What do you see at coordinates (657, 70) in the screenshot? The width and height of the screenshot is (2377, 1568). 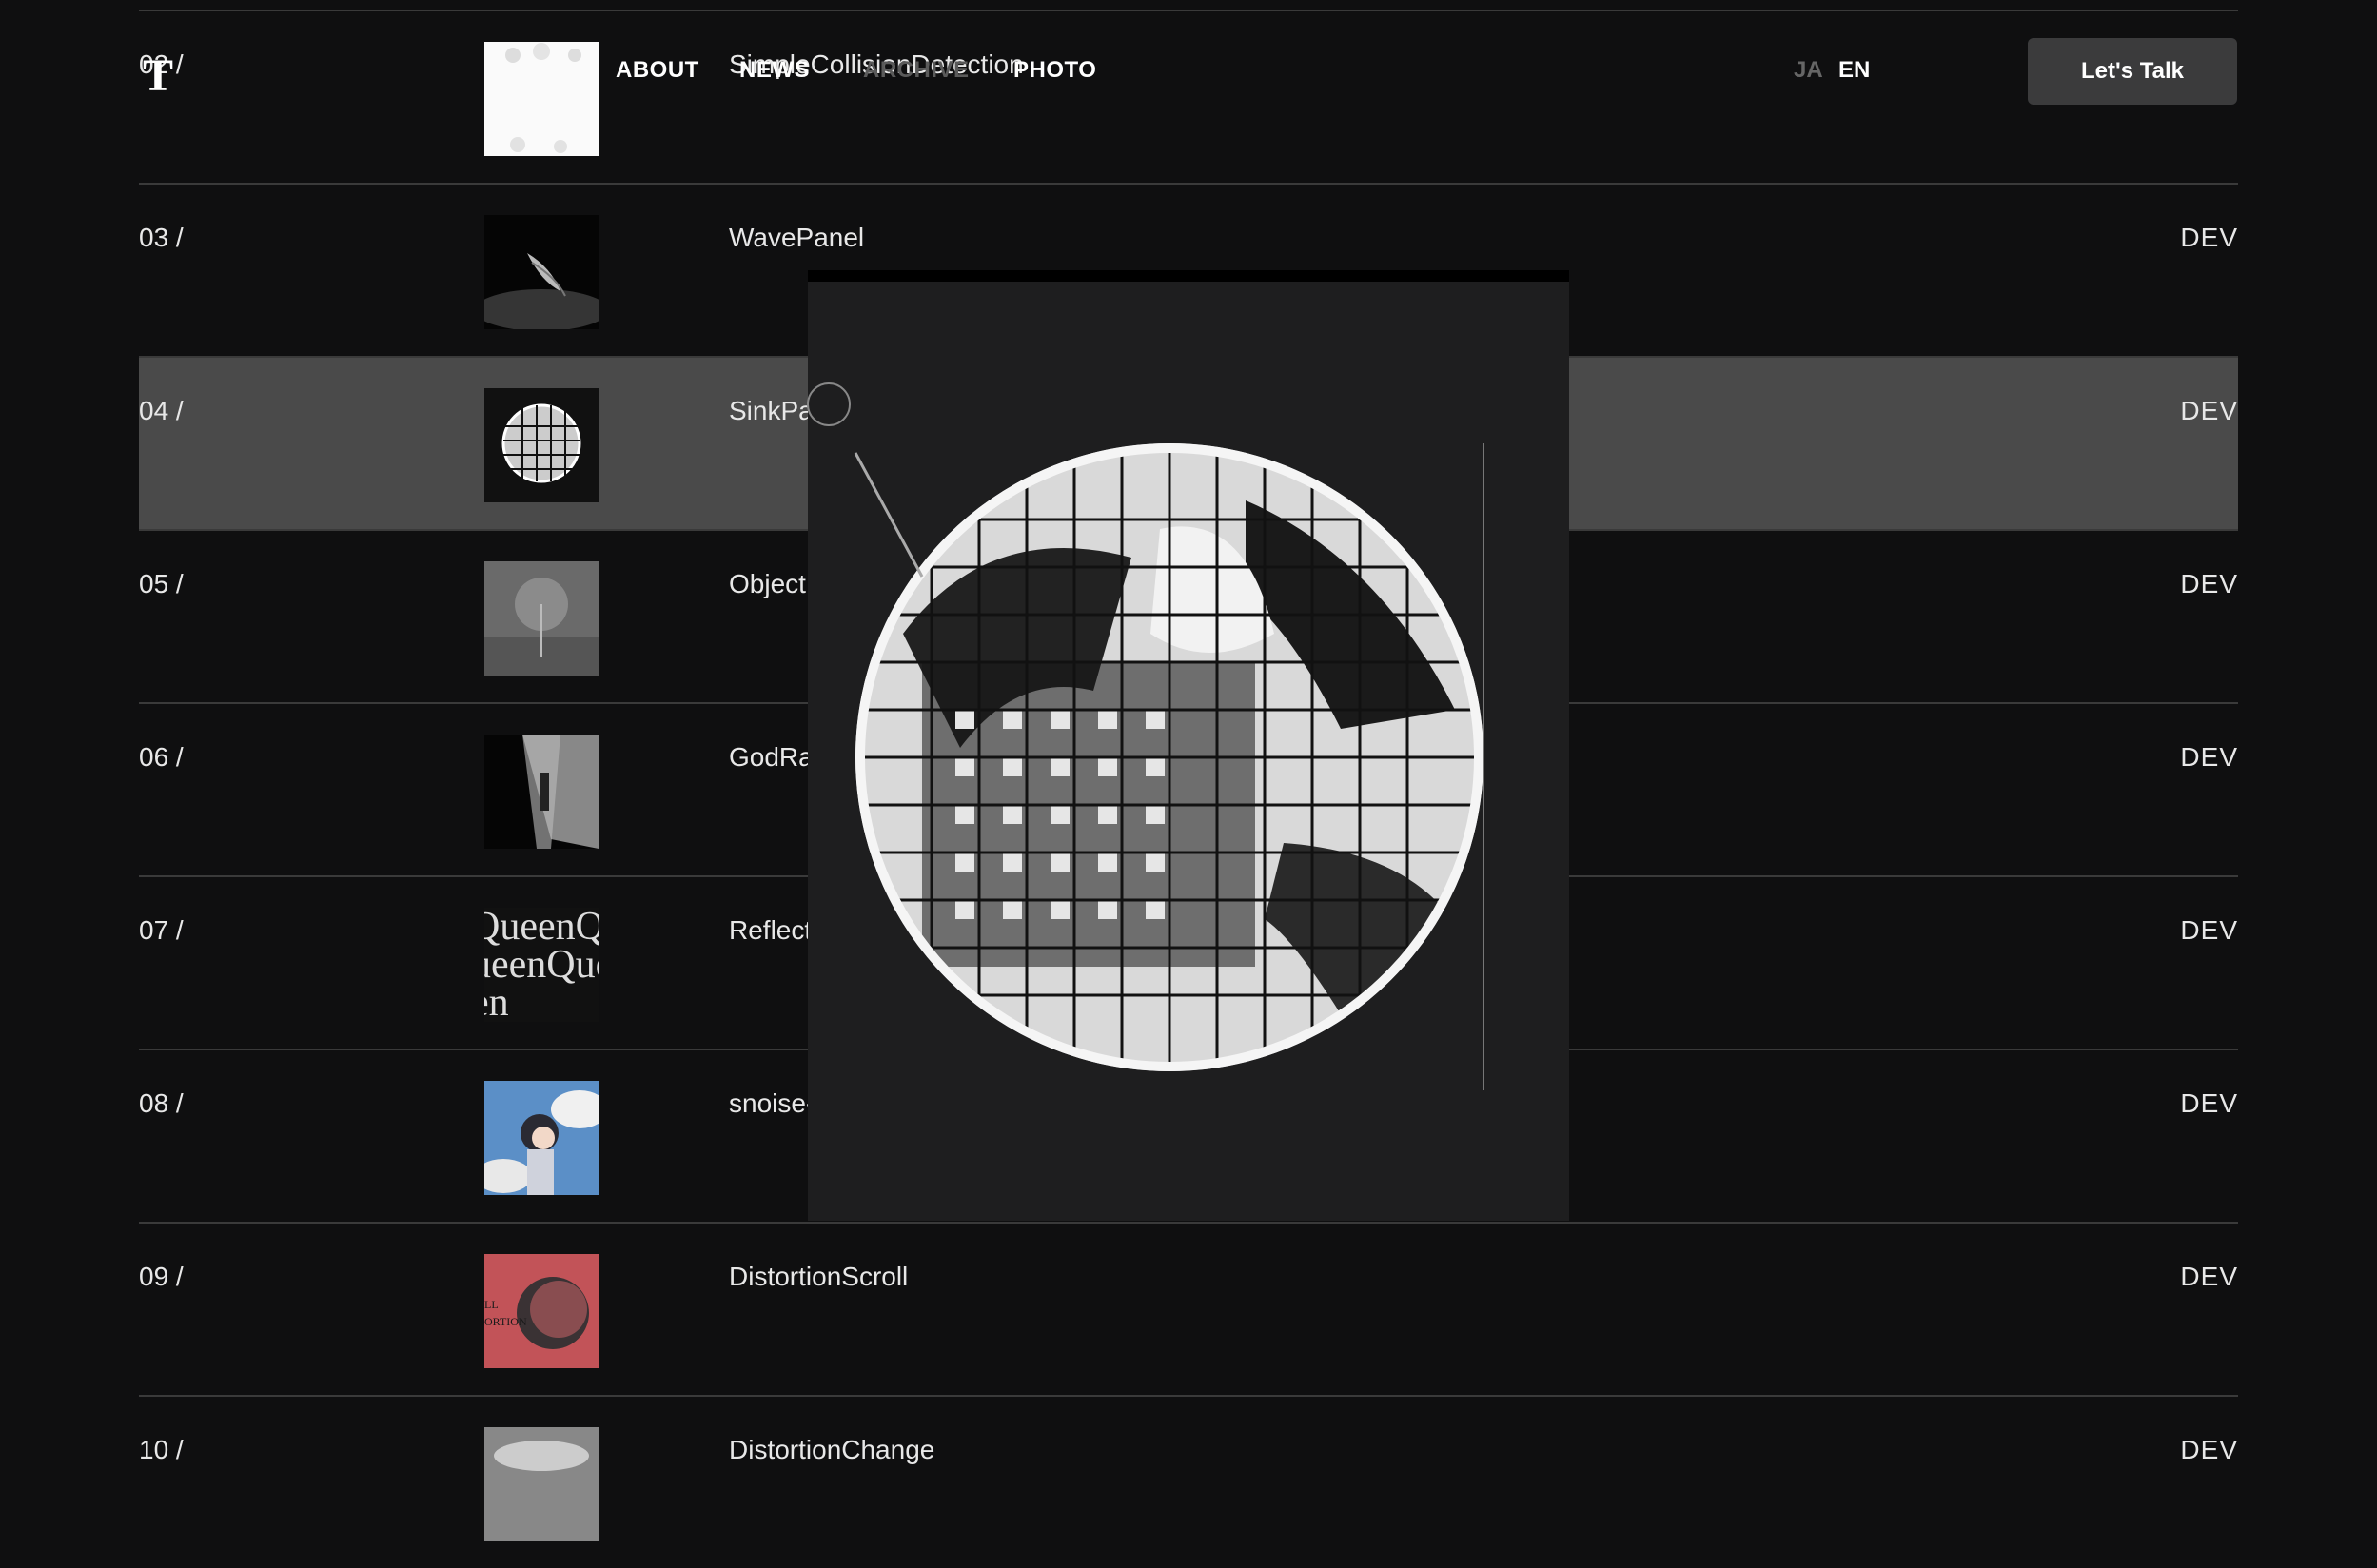 I see `nav-about: ABOUT` at bounding box center [657, 70].